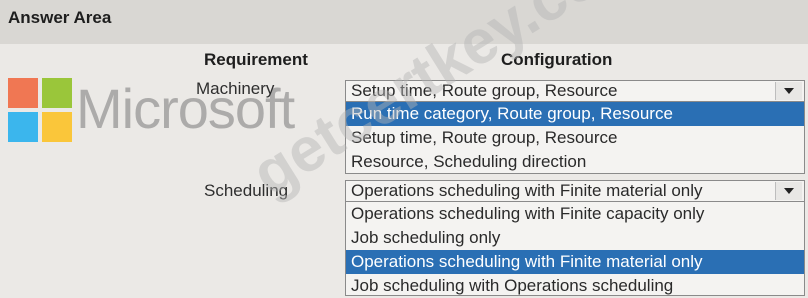 The width and height of the screenshot is (808, 298). What do you see at coordinates (557, 59) in the screenshot?
I see `configuration-column-header: Configuration` at bounding box center [557, 59].